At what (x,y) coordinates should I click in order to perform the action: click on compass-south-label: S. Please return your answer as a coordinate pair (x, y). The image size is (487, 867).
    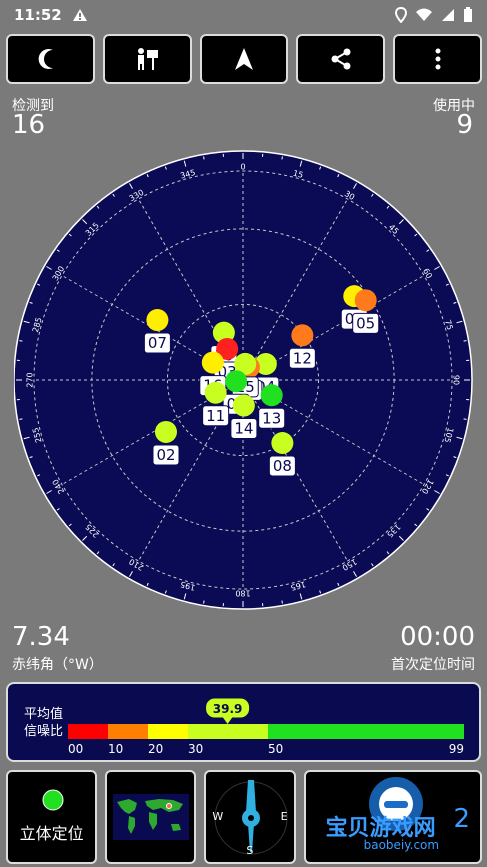
    Looking at the image, I should click on (250, 850).